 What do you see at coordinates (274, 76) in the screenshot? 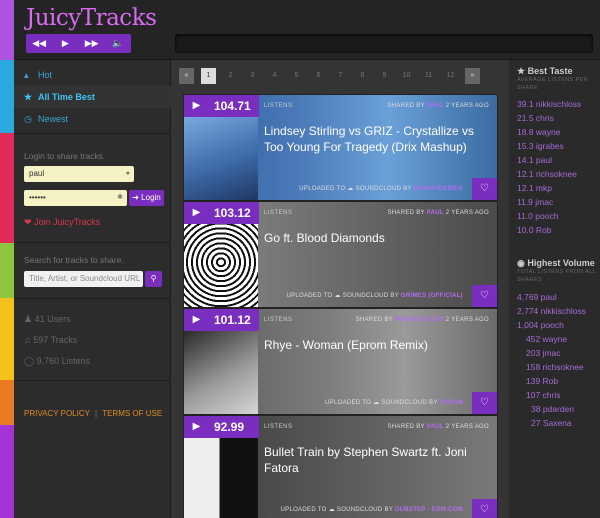
I see `page-4: 4` at bounding box center [274, 76].